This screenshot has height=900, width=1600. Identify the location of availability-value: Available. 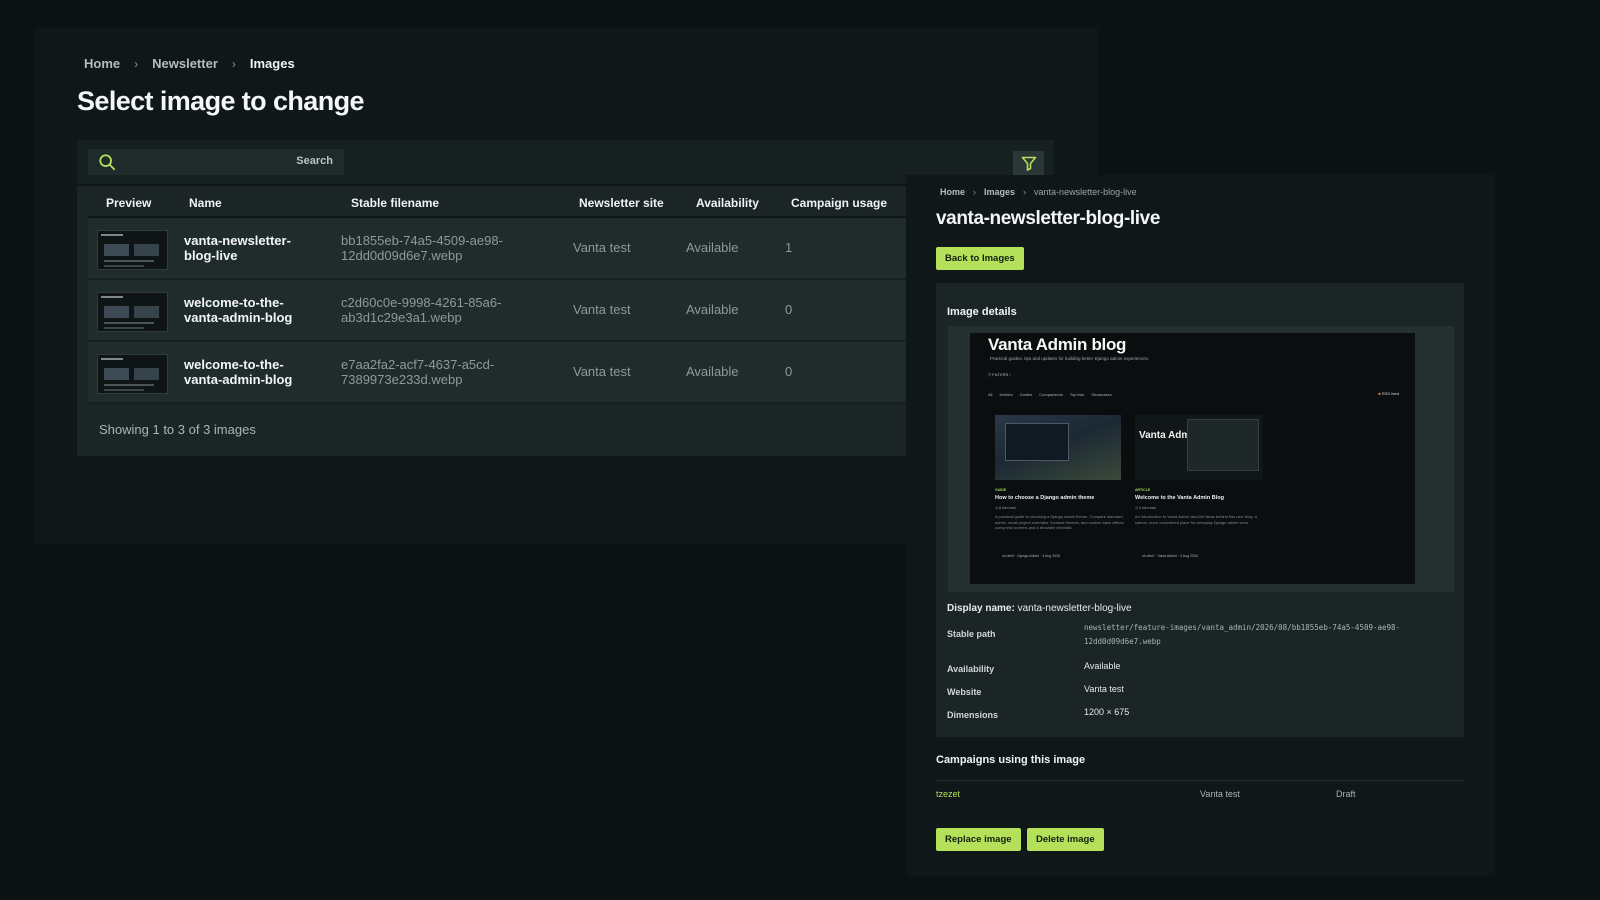
(1102, 666).